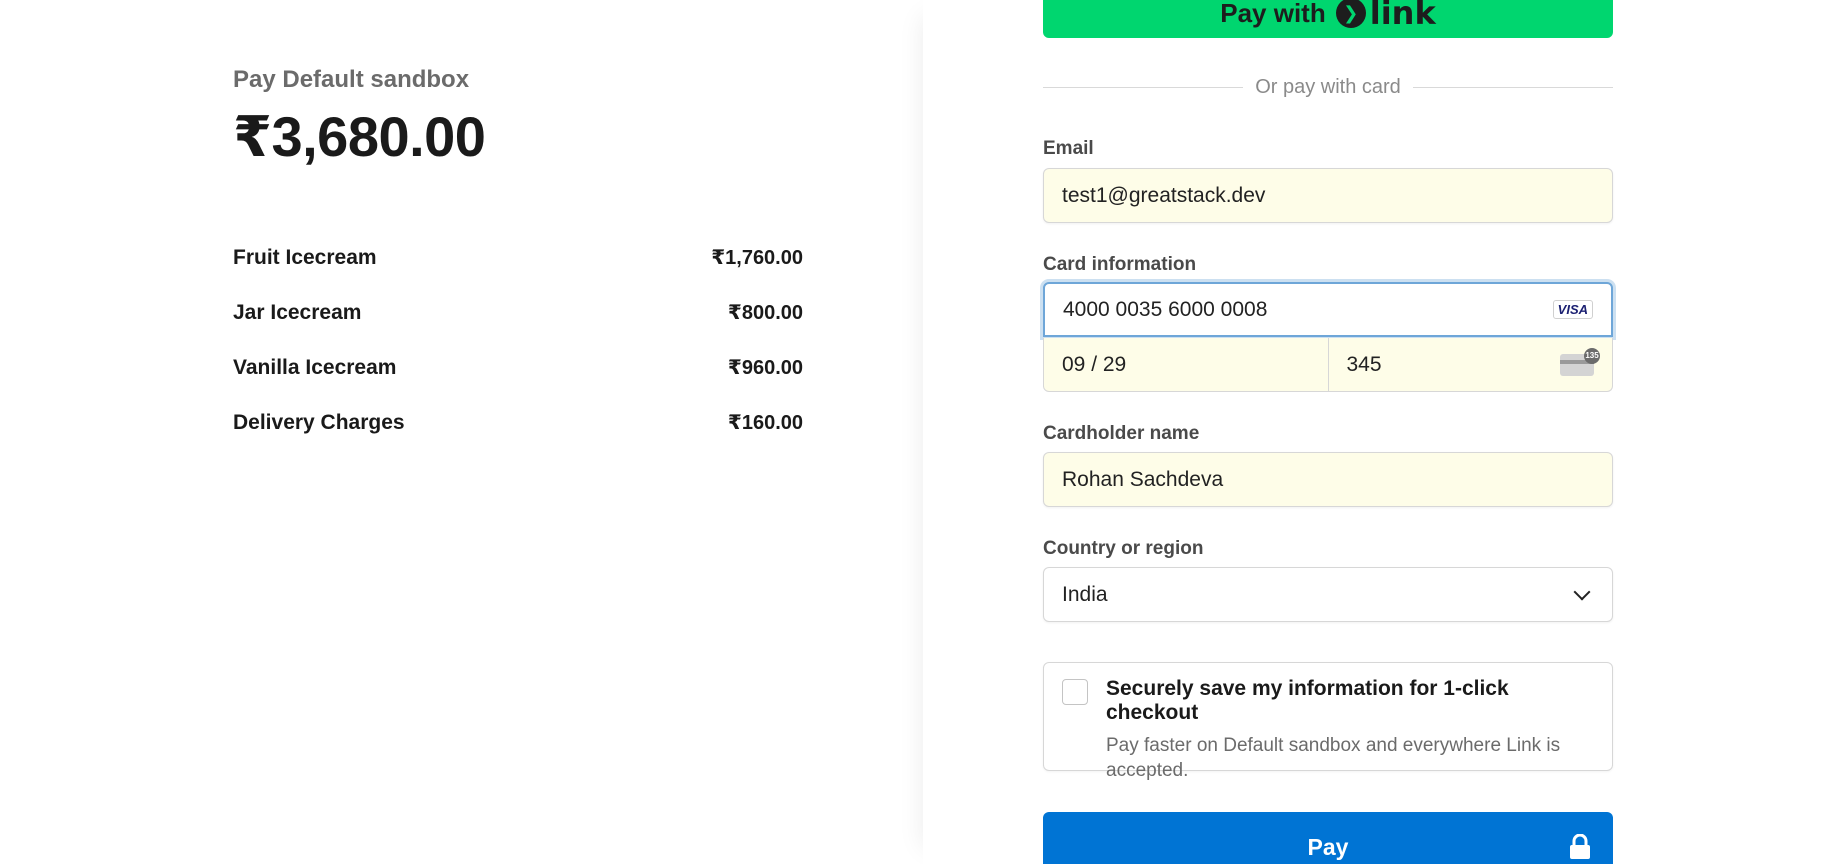  What do you see at coordinates (1328, 309) in the screenshot?
I see `card-number-field: 4000 0035 6000 0008 VISA` at bounding box center [1328, 309].